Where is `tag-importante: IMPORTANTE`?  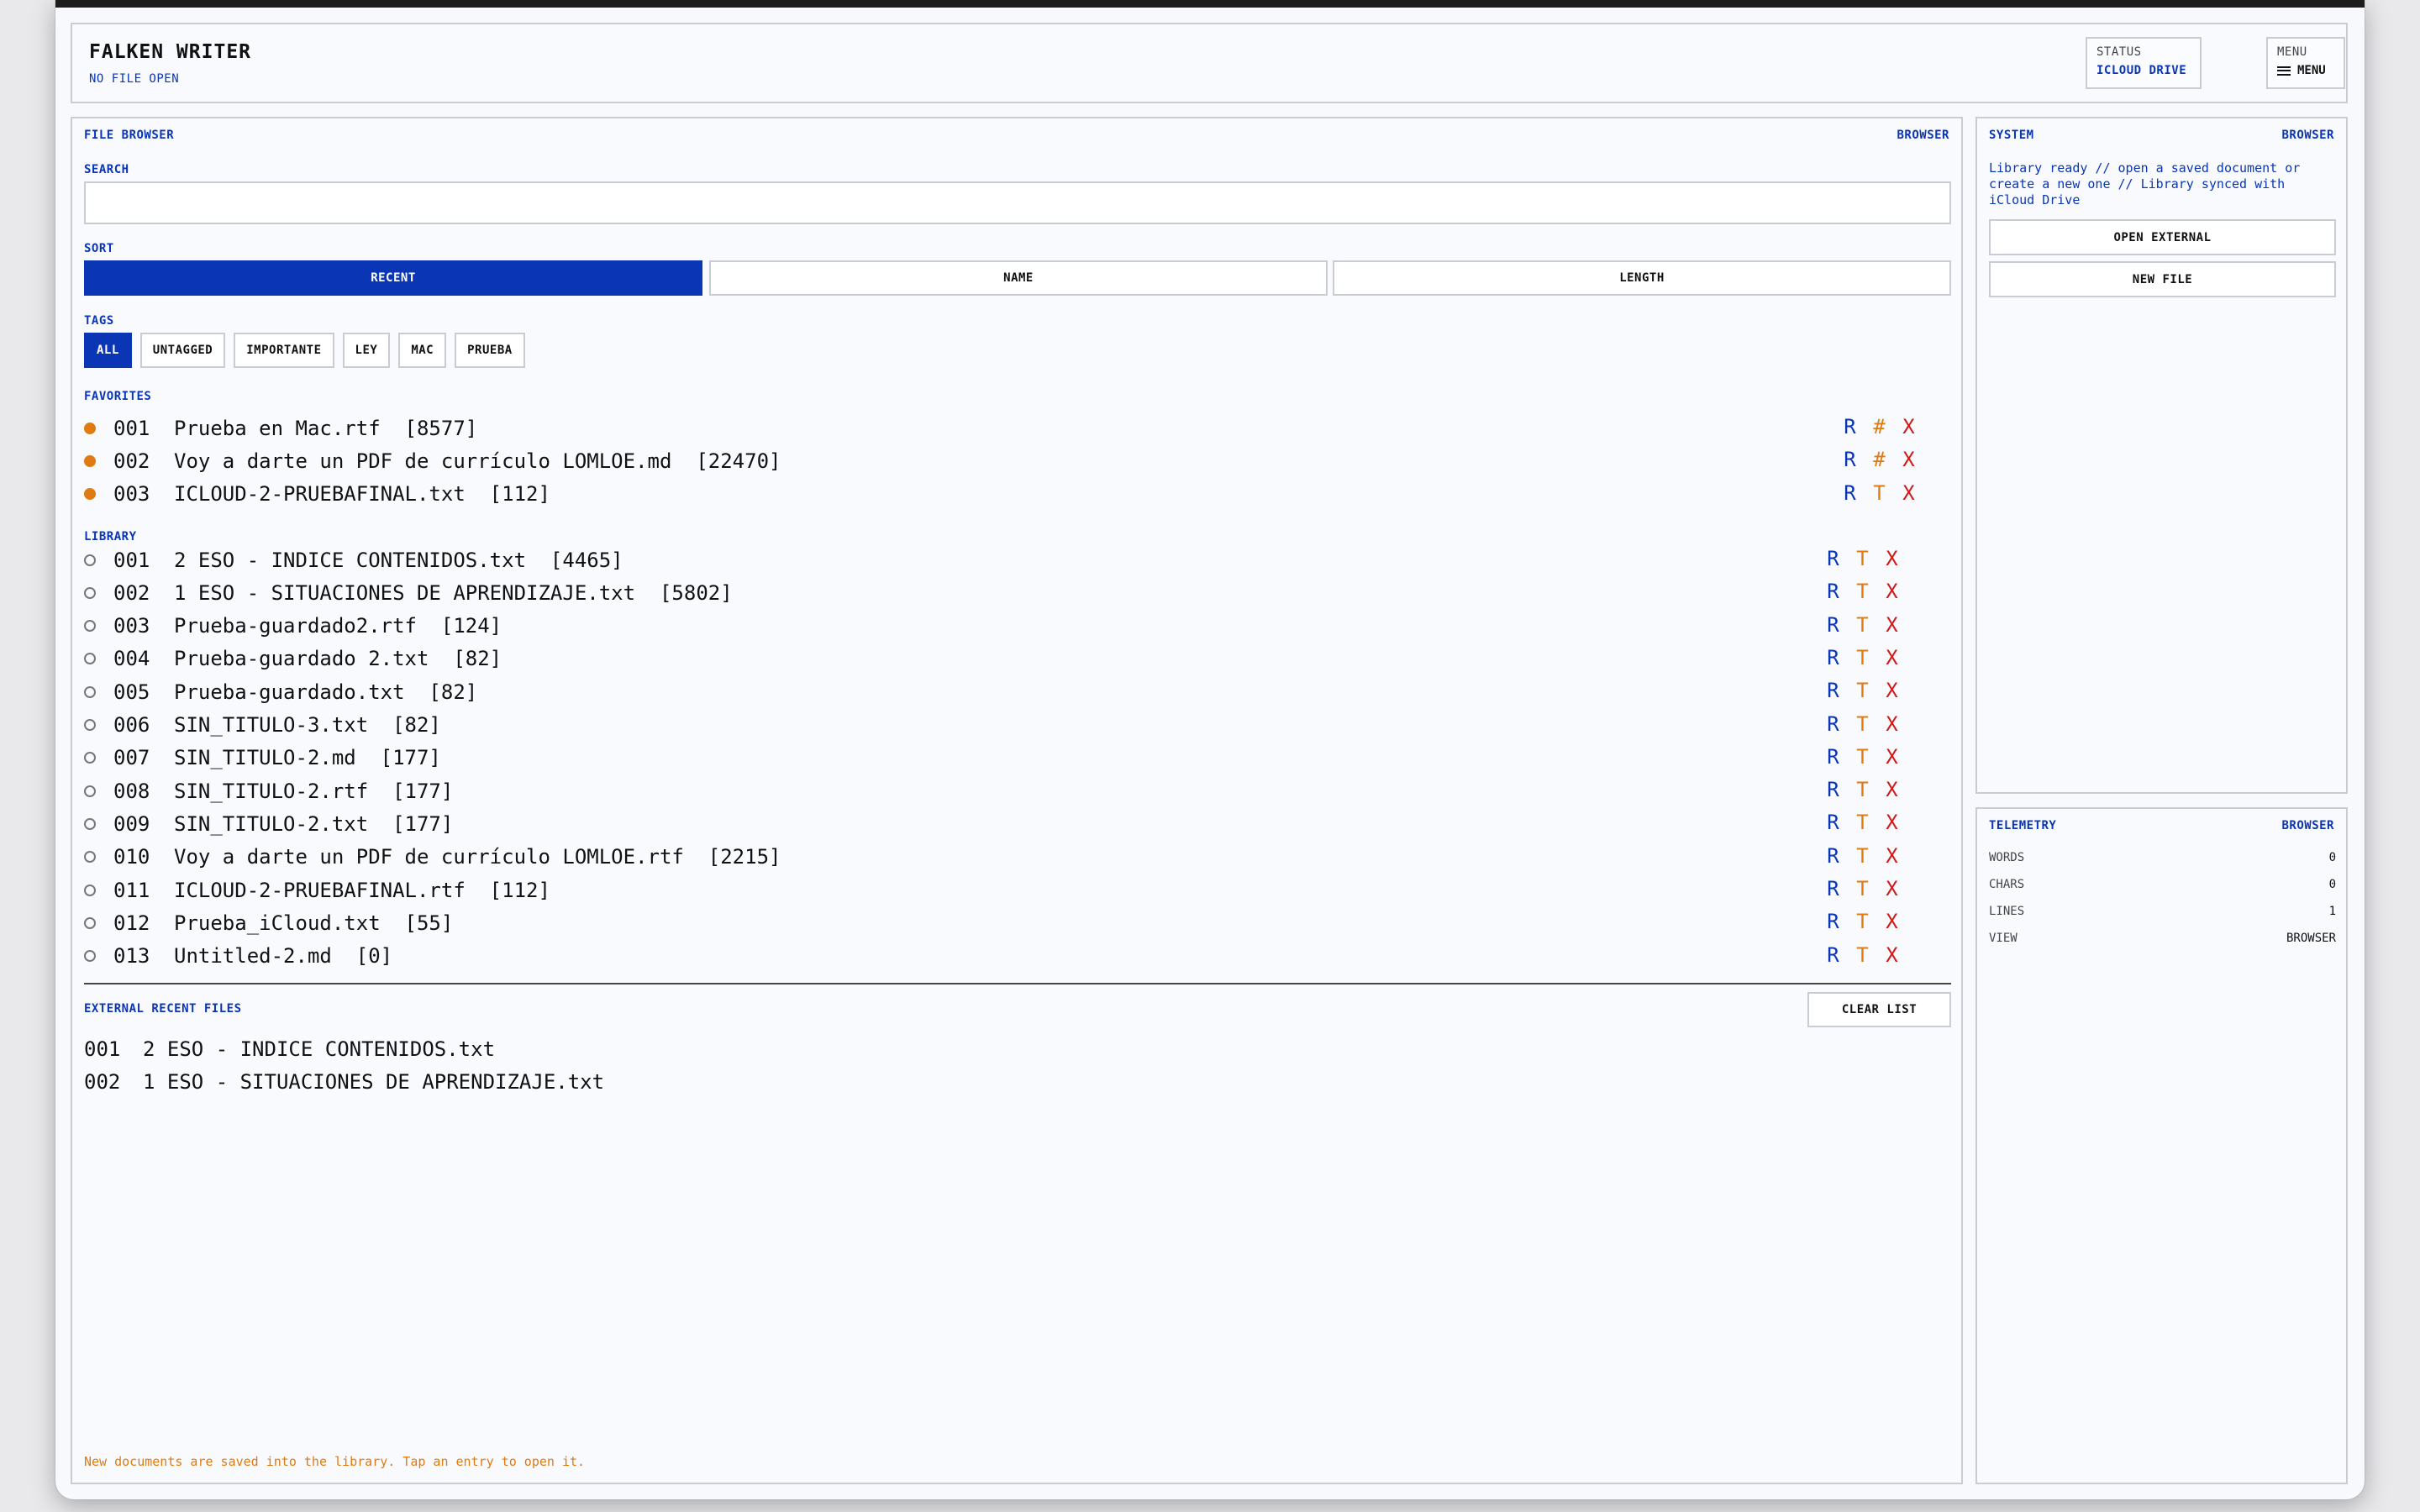
tag-importante: IMPORTANTE is located at coordinates (284, 350).